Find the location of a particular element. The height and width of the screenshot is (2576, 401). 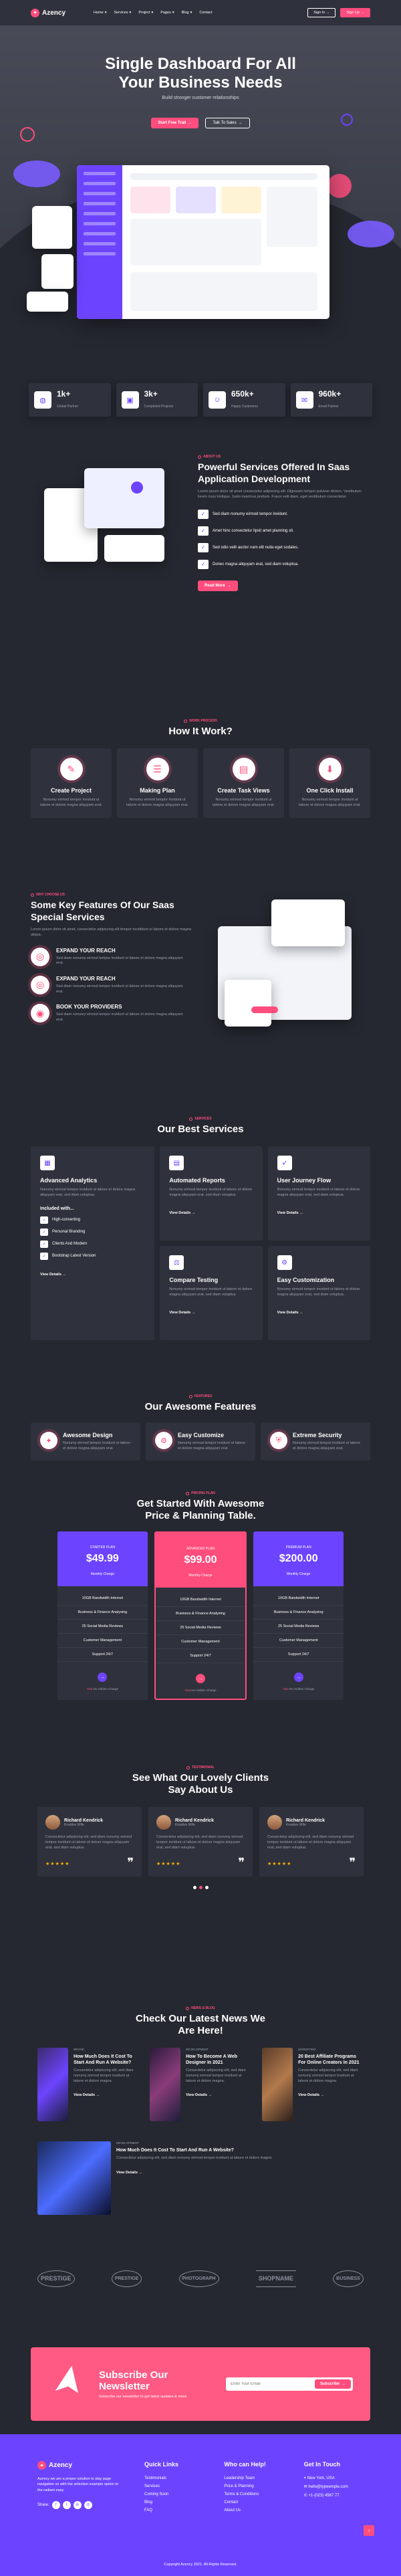

facebook-icon: f is located at coordinates (55, 2504).